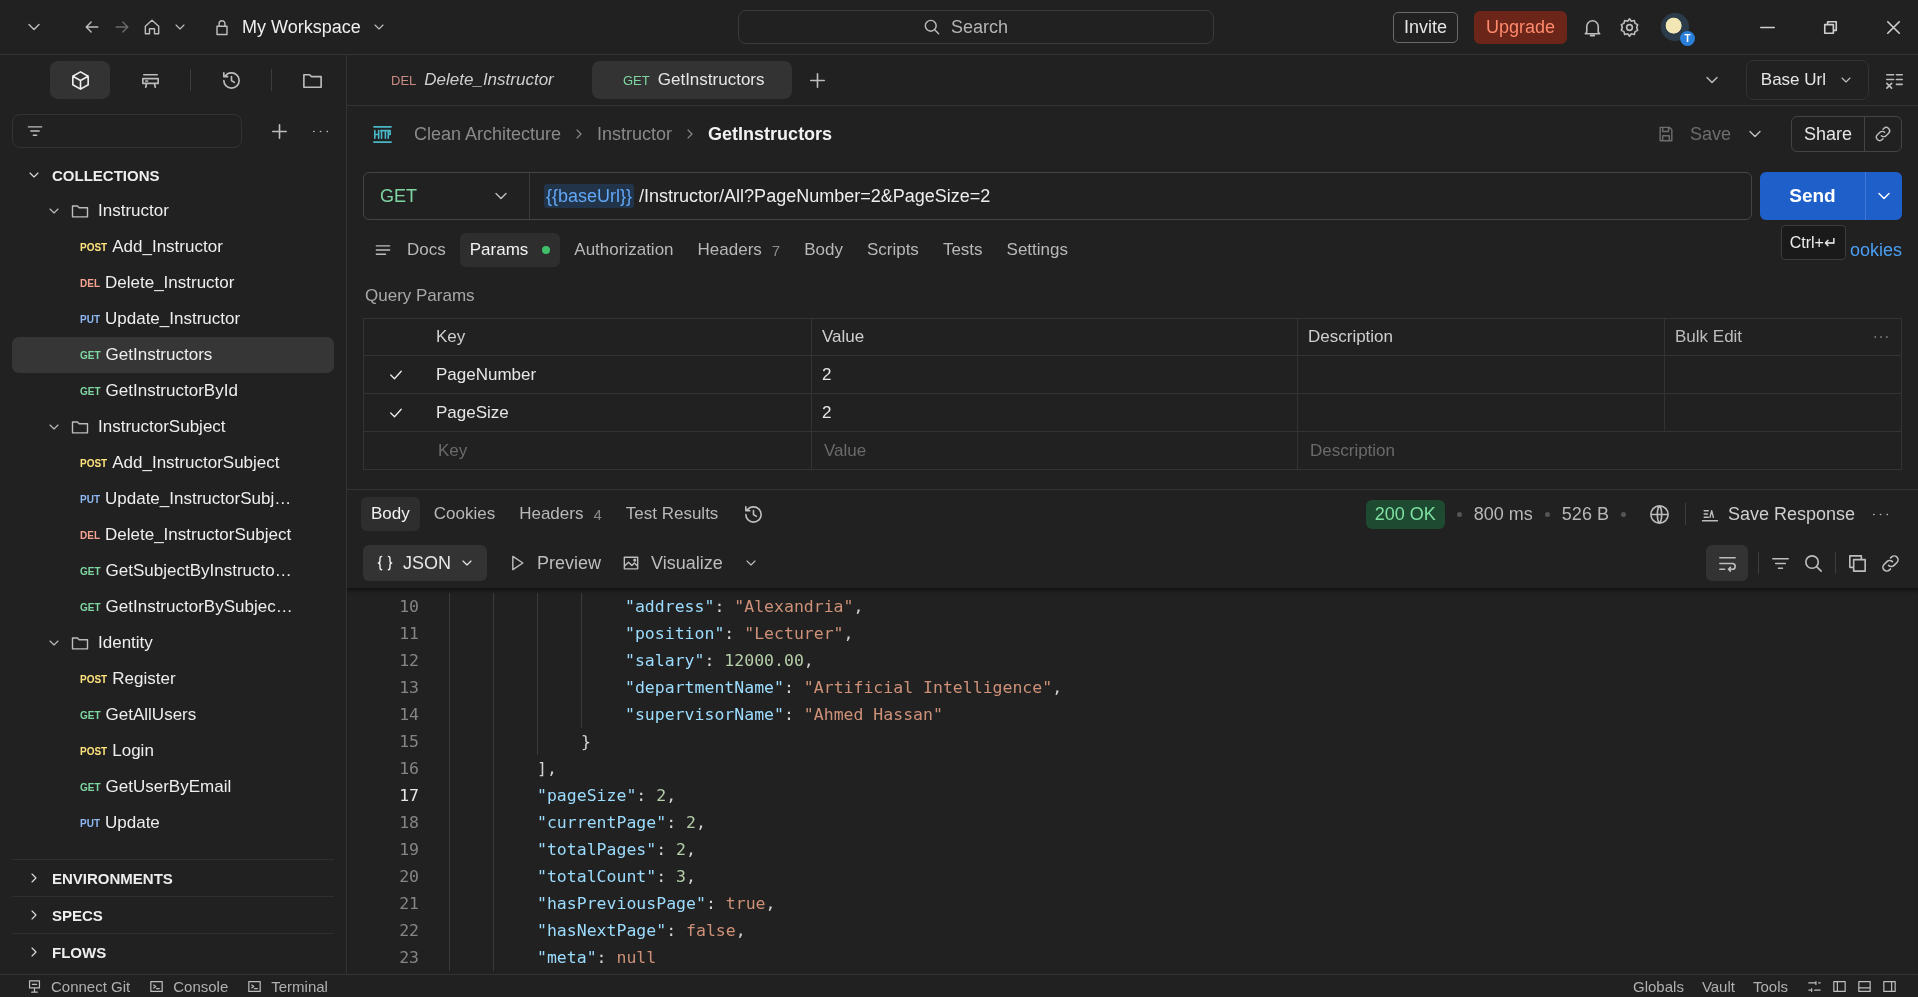 The height and width of the screenshot is (997, 1918). I want to click on globe-icon, so click(1659, 514).